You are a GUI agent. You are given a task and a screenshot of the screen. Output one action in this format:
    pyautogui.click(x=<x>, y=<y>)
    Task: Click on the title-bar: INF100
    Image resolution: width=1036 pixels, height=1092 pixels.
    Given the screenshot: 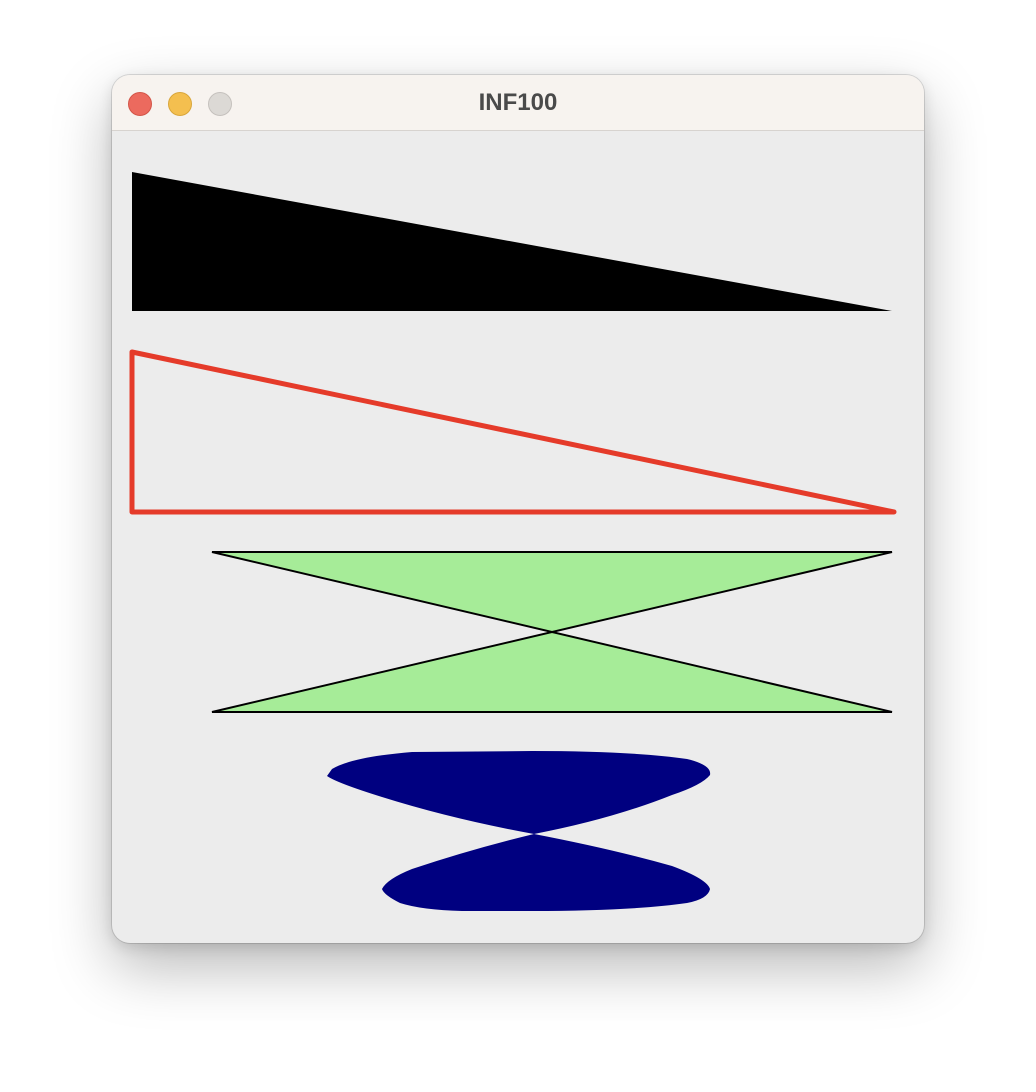 What is the action you would take?
    pyautogui.click(x=518, y=103)
    